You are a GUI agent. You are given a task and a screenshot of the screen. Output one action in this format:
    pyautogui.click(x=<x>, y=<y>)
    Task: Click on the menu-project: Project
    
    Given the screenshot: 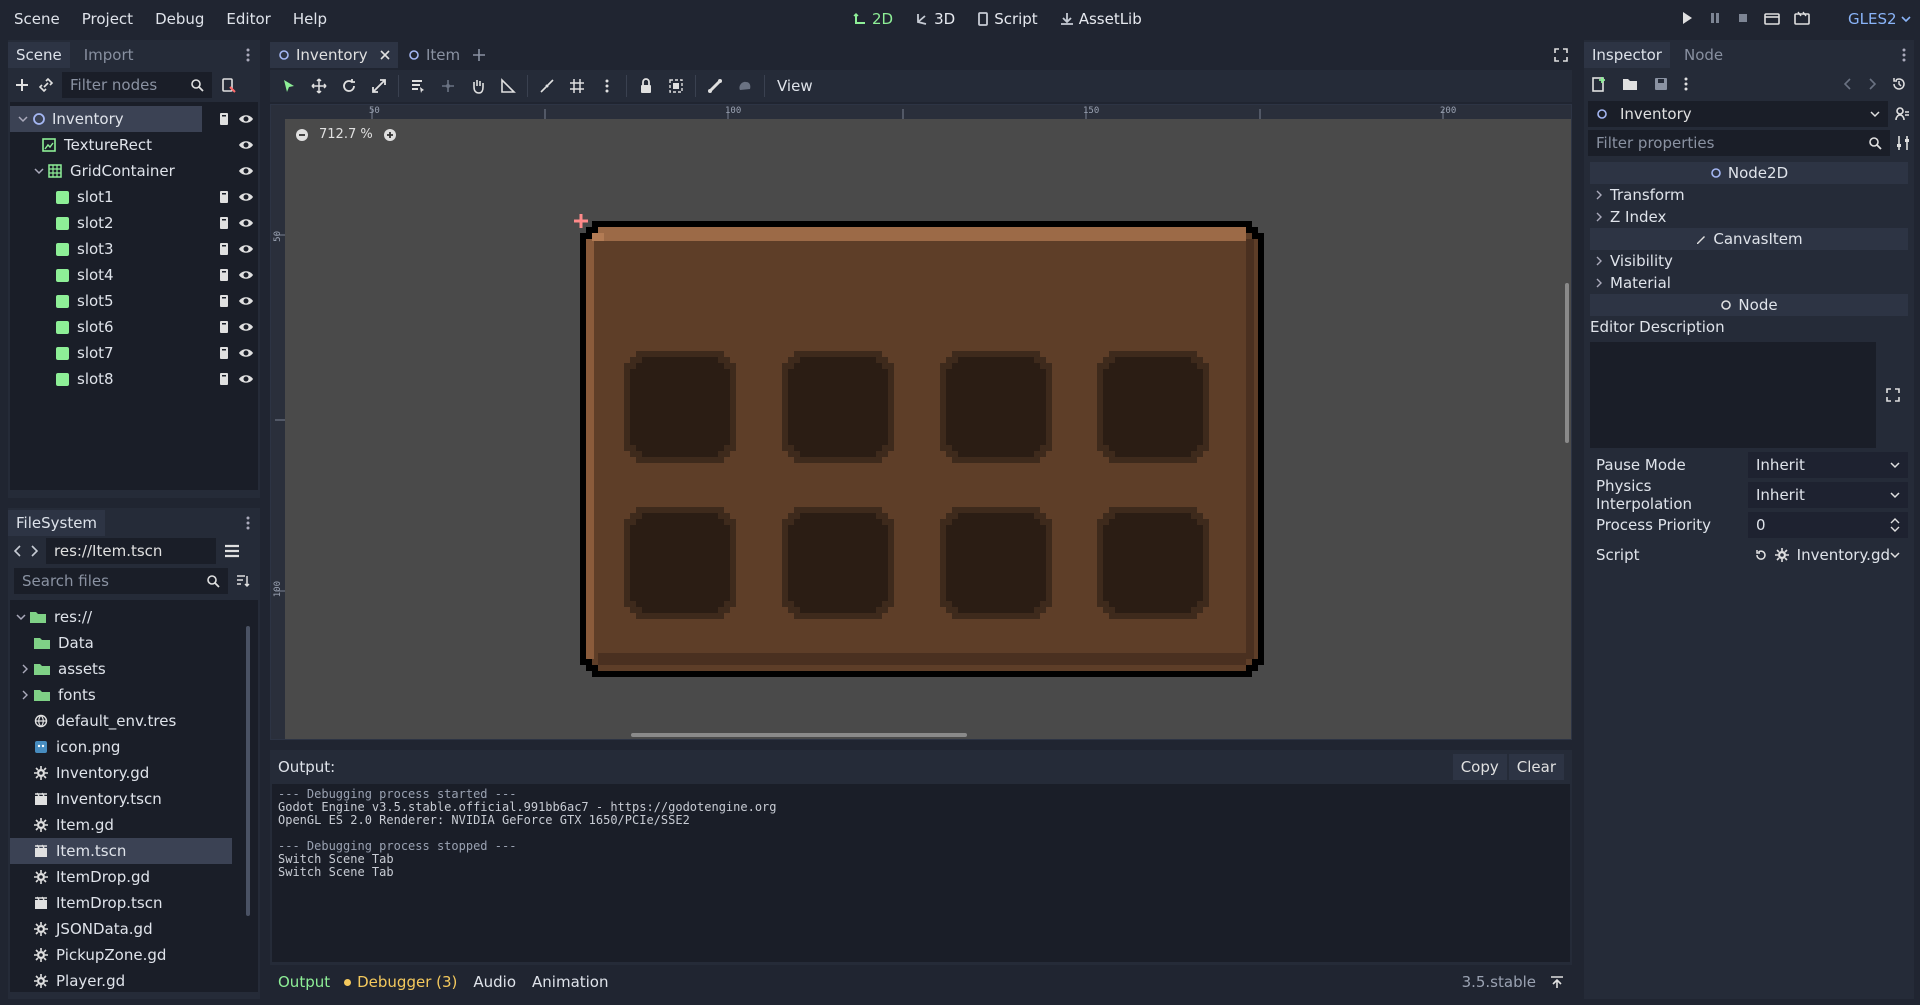 What is the action you would take?
    pyautogui.click(x=107, y=19)
    